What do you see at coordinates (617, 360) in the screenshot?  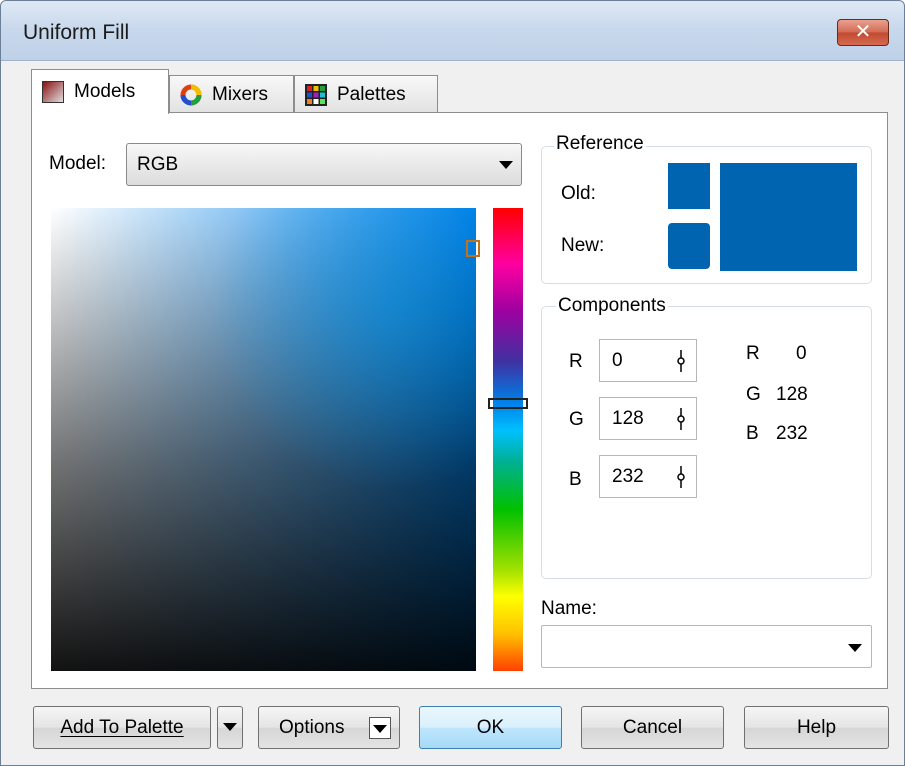 I see `r-value: 0` at bounding box center [617, 360].